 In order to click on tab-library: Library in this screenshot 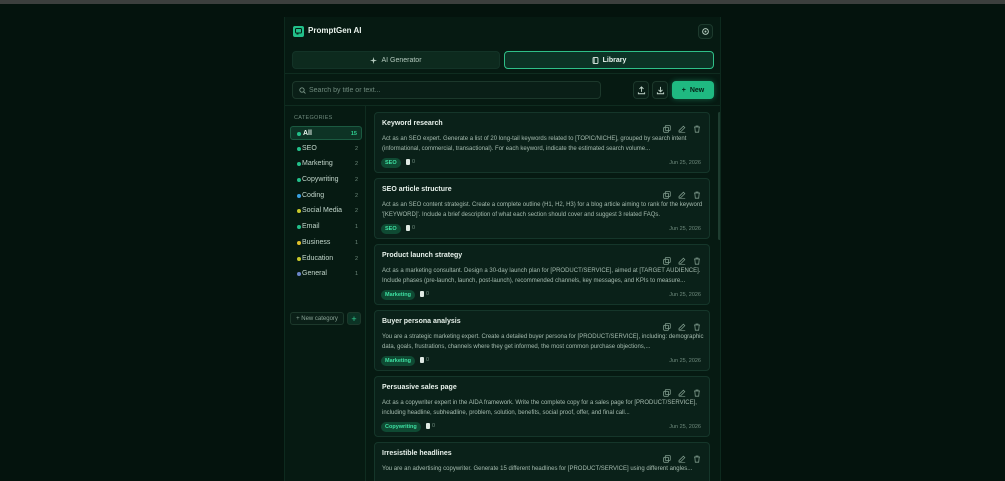, I will do `click(609, 60)`.